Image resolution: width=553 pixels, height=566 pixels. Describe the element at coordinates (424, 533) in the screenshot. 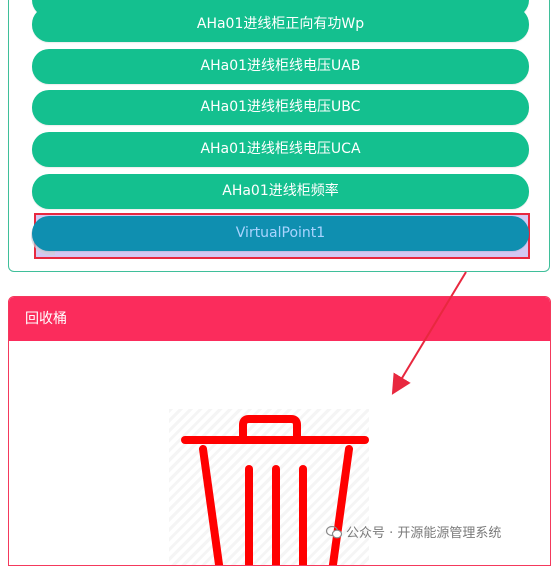

I see `watermark-text: 公众号 · 开源能源管理系统` at that location.